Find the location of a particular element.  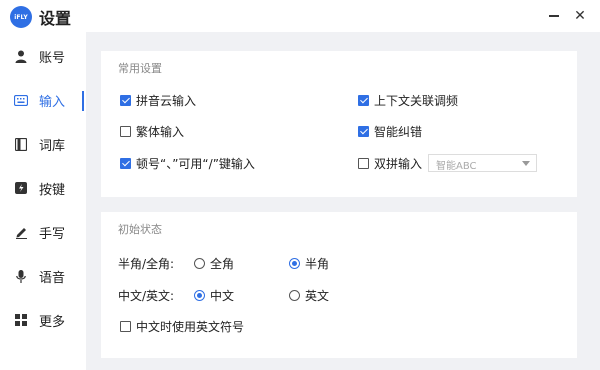

sidebar: 账号 输入 词库 按键 手写 语音 更多 is located at coordinates (43, 201).